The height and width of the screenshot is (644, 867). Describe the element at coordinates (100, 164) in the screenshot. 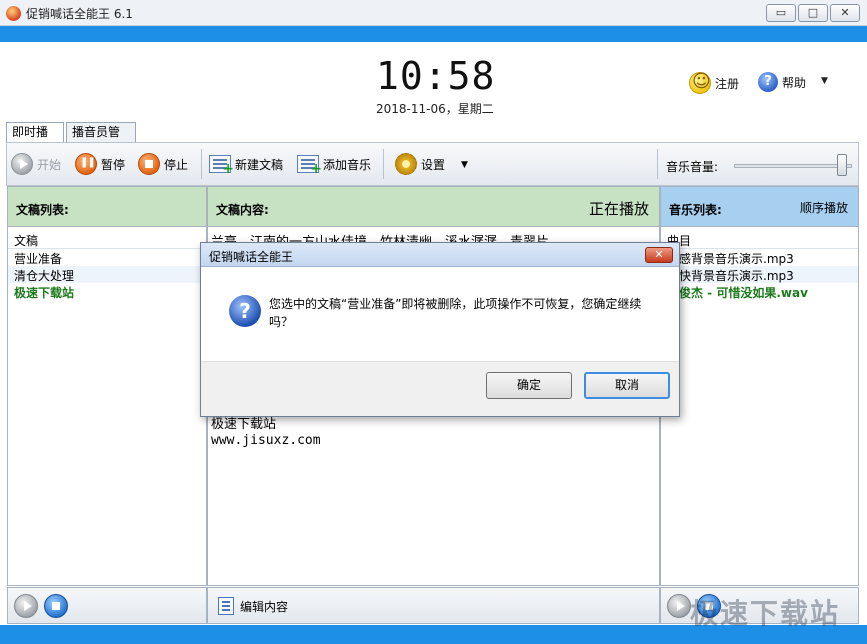

I see `pause-button: 暂停` at that location.